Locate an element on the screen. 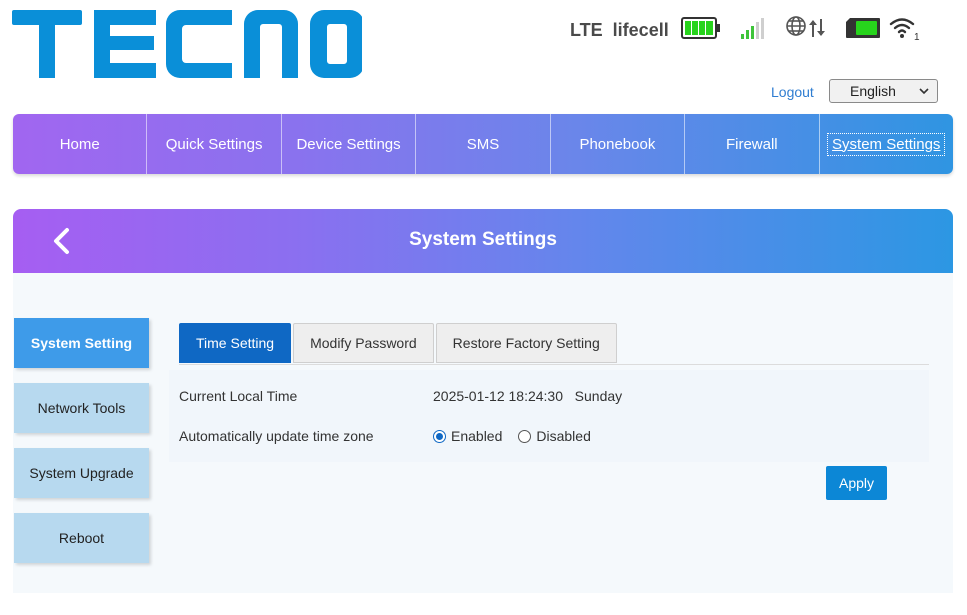  auto-update-radio-group: Enabled Disabled is located at coordinates (520, 436).